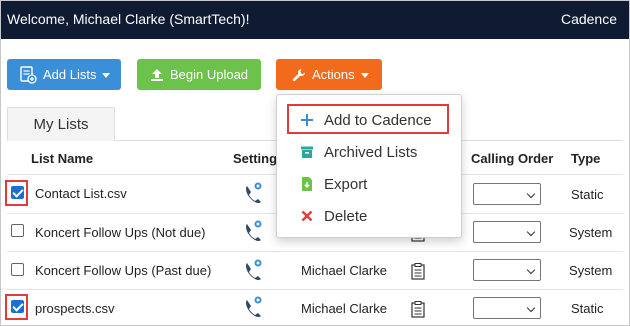  Describe the element at coordinates (333, 74) in the screenshot. I see `actions-label: Actions` at that location.